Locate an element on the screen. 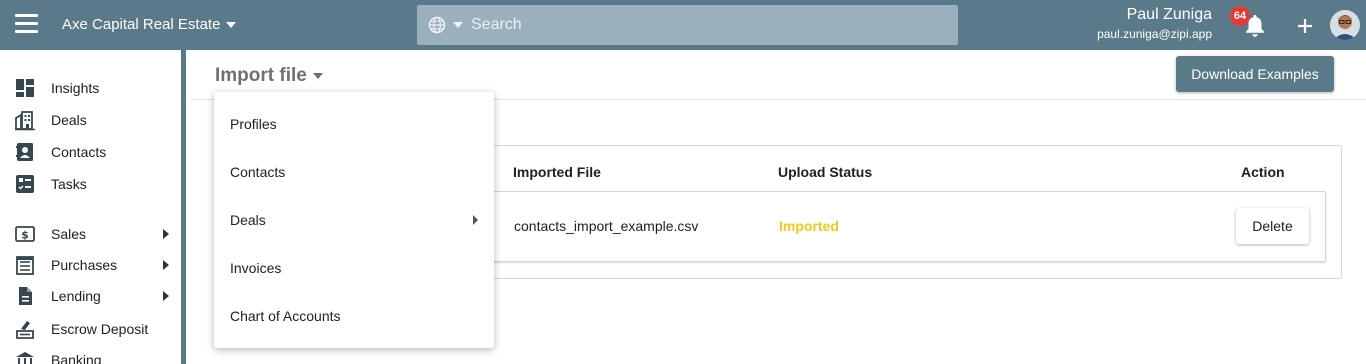 The height and width of the screenshot is (364, 1366). company-switcher: Axe Capital Real Estate is located at coordinates (149, 24).